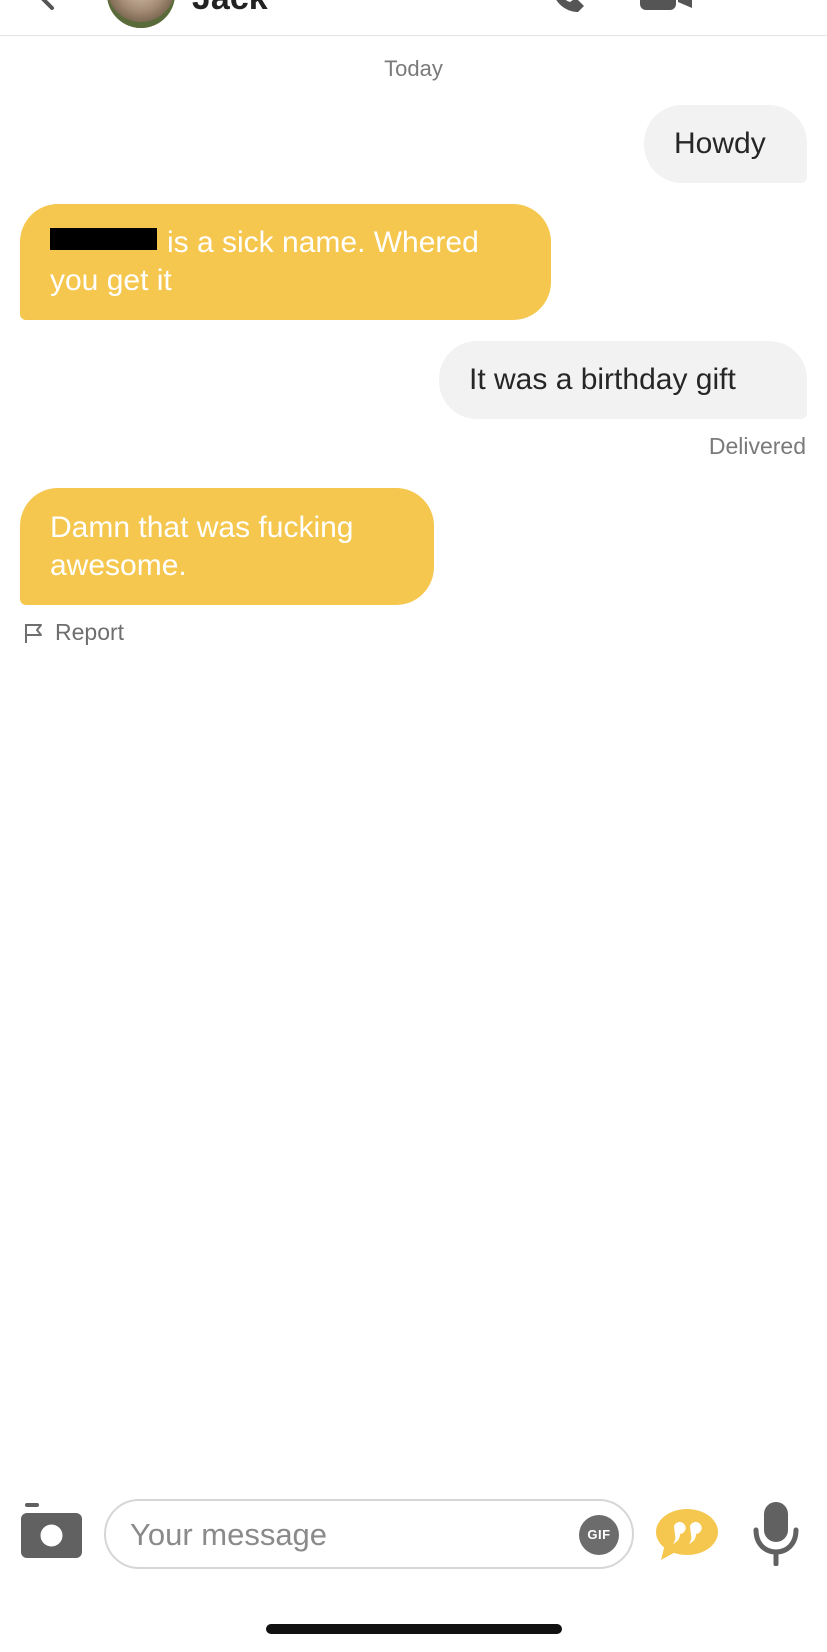 This screenshot has height=1652, width=827. I want to click on phone-icon, so click(568, 7).